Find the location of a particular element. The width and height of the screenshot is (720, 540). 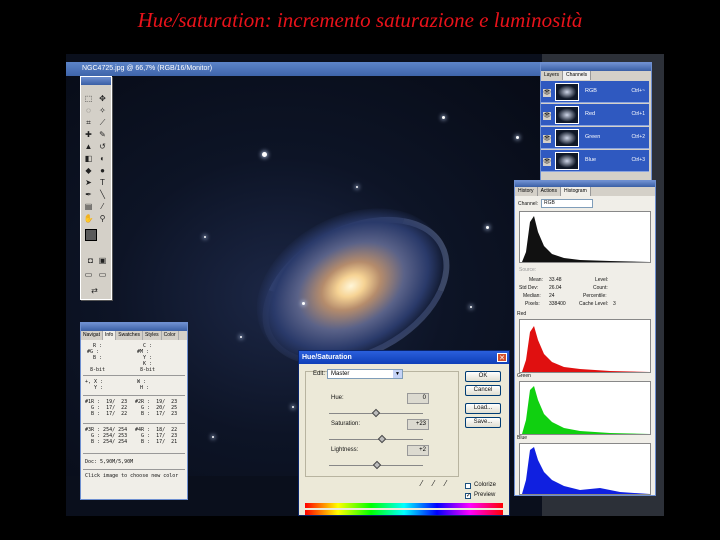

tab-info: Info is located at coordinates (109, 335).